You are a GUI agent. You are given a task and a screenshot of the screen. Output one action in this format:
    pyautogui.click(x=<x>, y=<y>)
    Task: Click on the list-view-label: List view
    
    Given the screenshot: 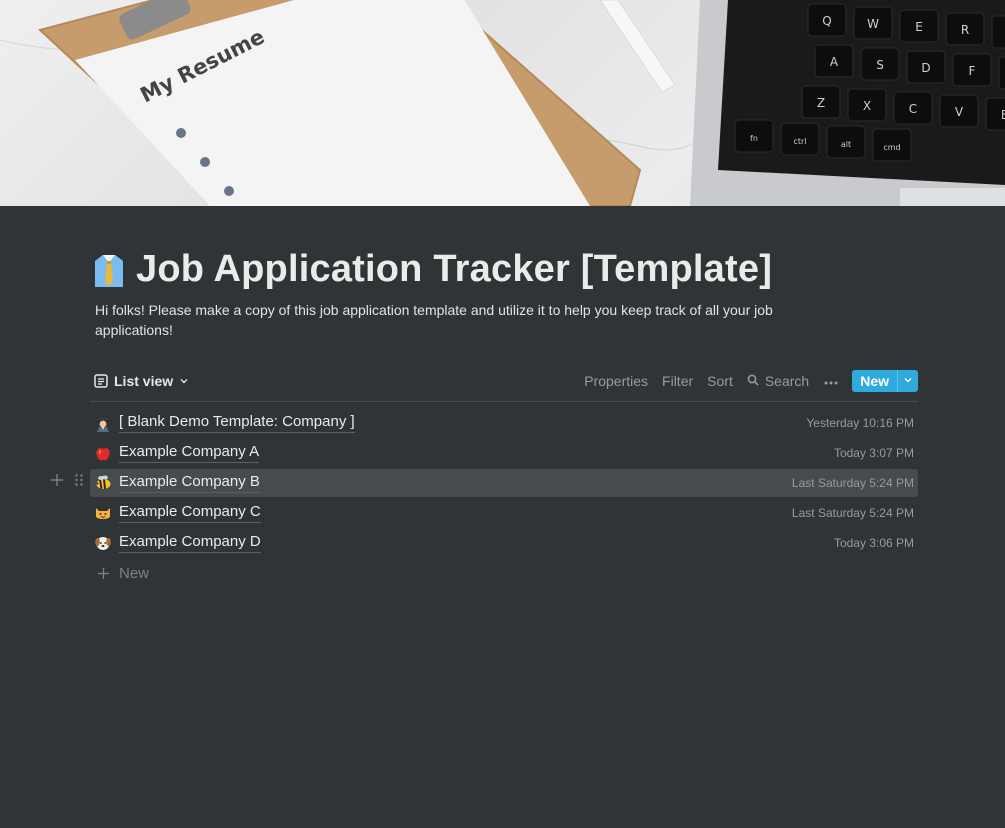 What is the action you would take?
    pyautogui.click(x=144, y=381)
    